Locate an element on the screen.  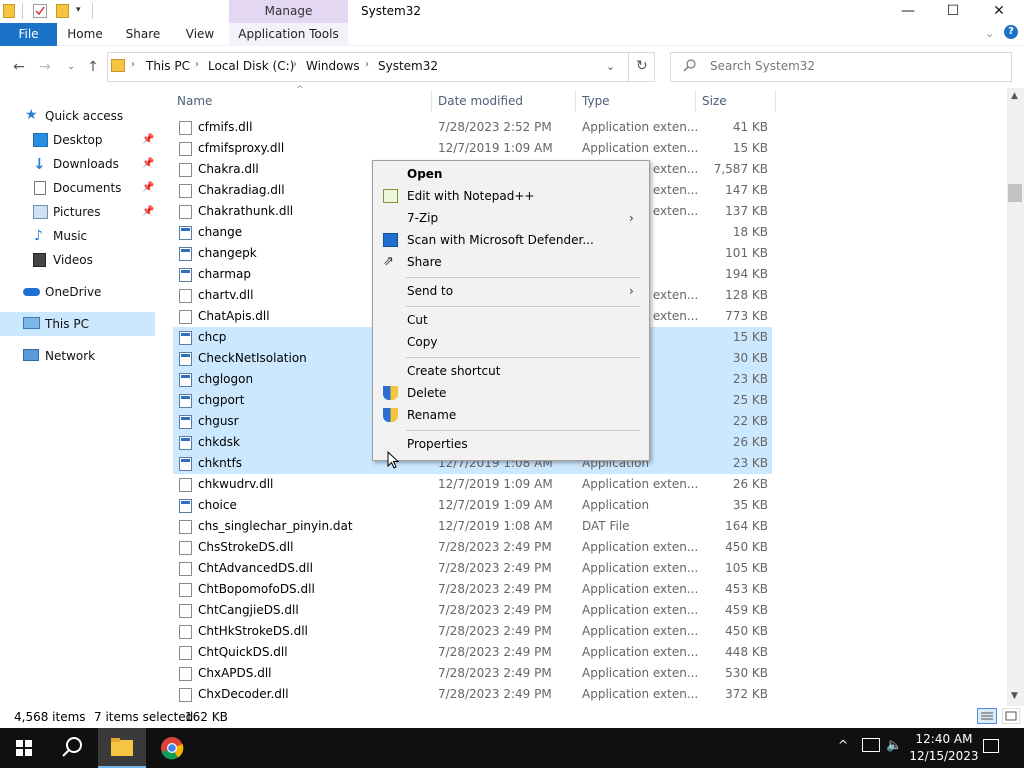
menu-item-delete: Delete is located at coordinates (511, 393).